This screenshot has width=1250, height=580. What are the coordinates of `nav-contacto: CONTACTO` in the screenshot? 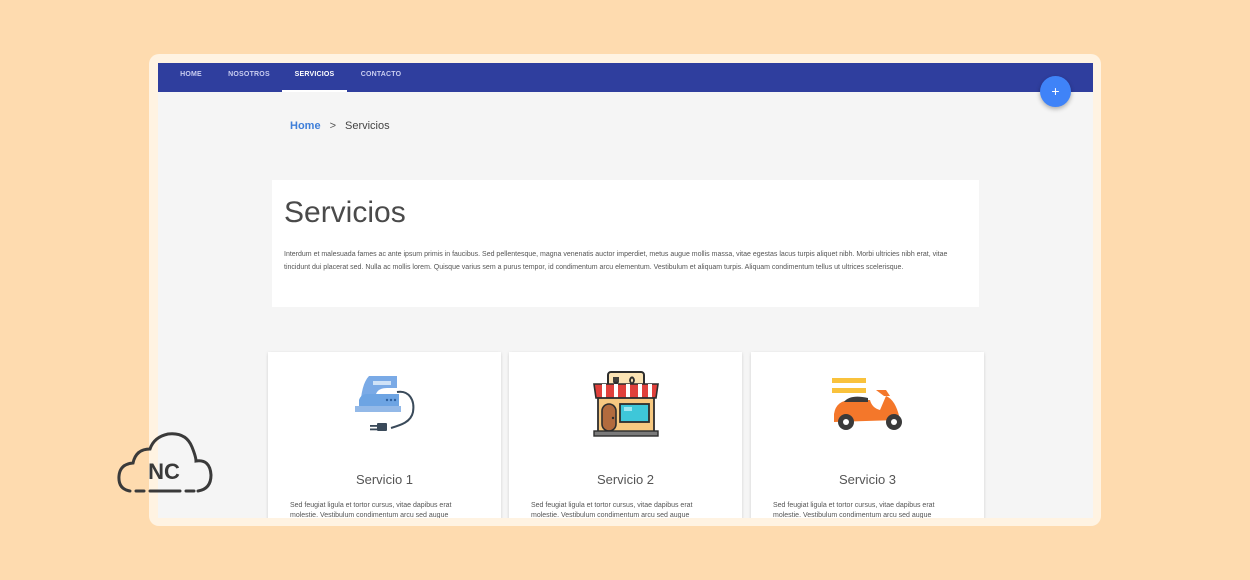 It's located at (381, 77).